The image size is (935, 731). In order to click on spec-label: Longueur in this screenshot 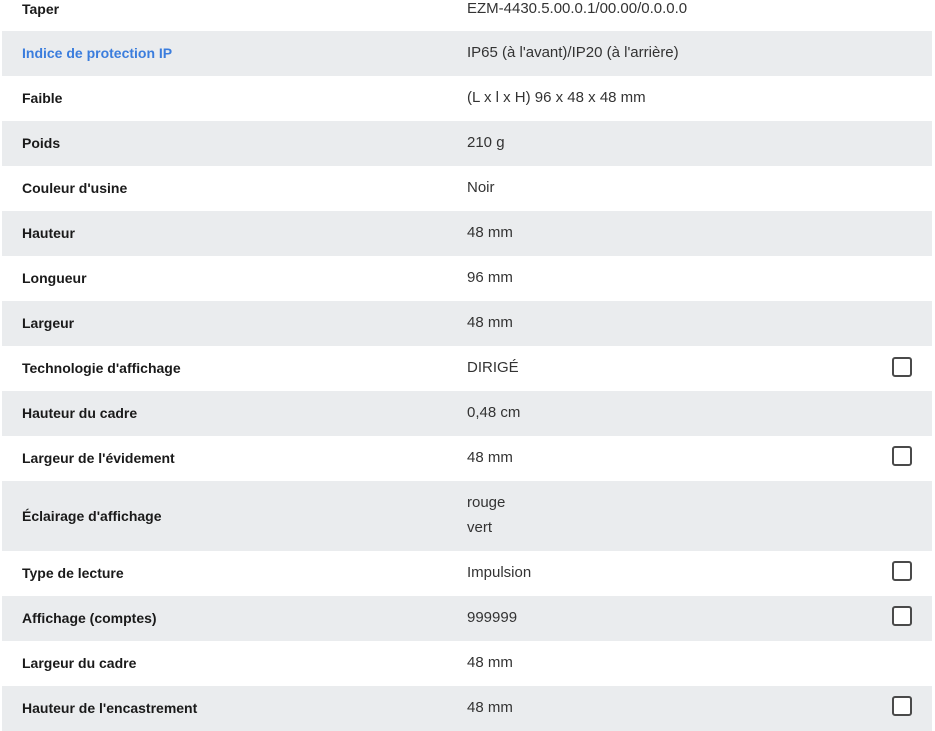, I will do `click(54, 278)`.